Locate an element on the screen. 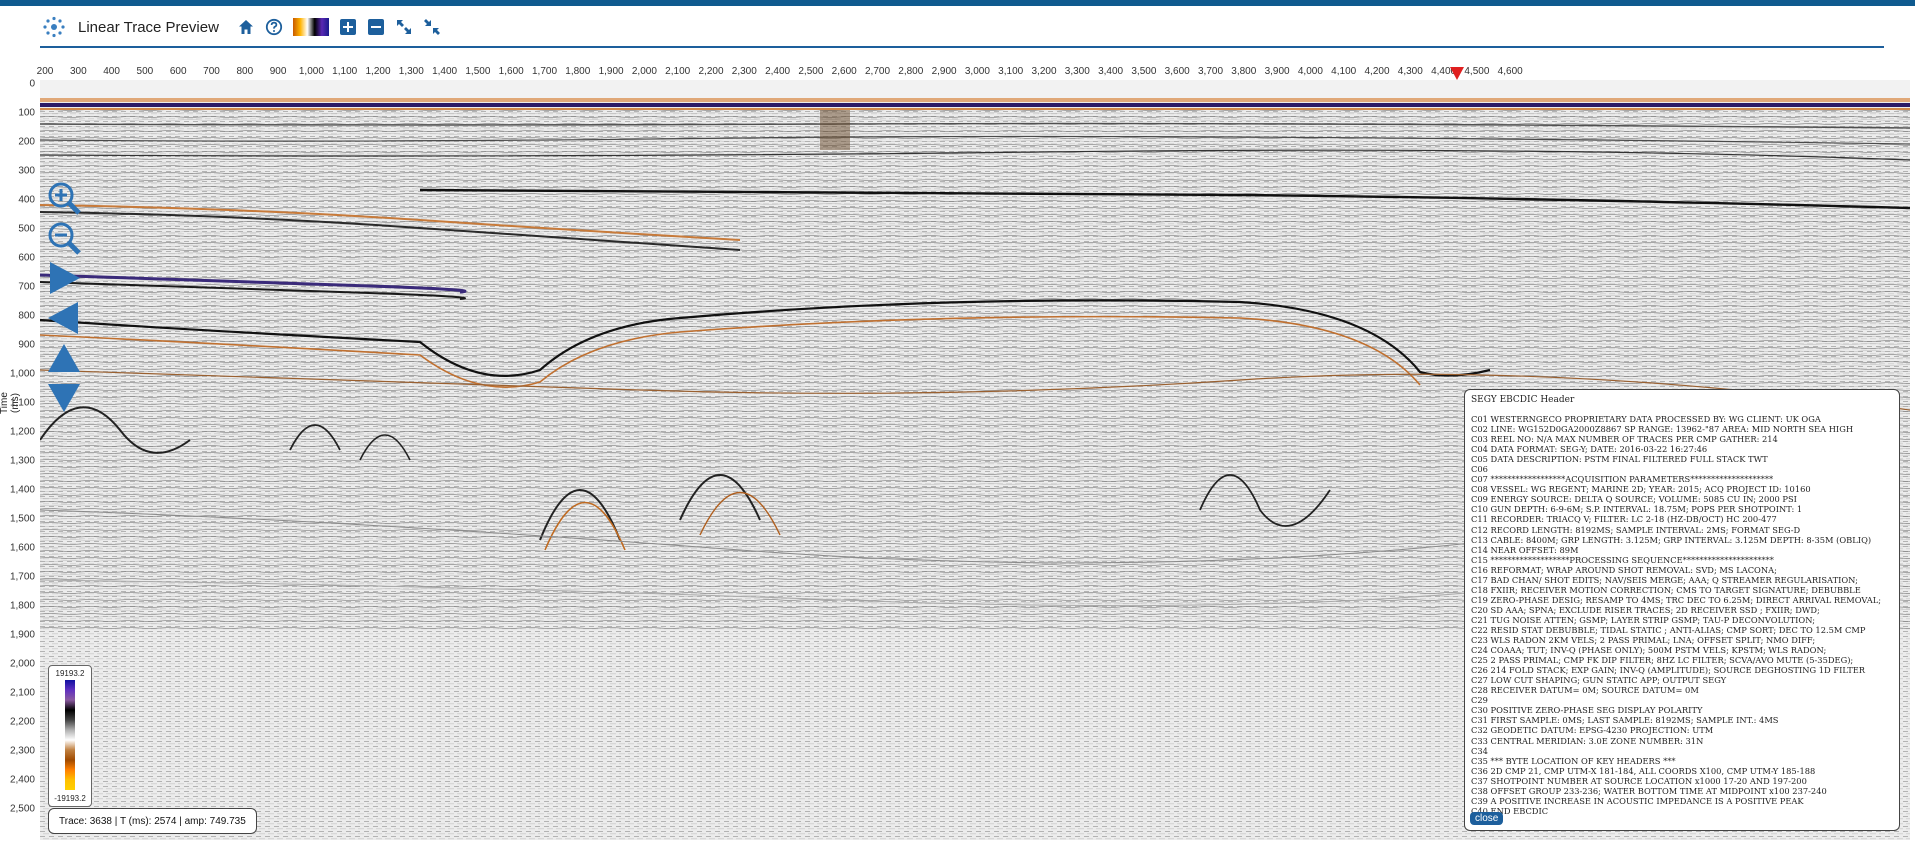 This screenshot has height=849, width=1915. trace-tick-label: 2,700 is located at coordinates (877, 71).